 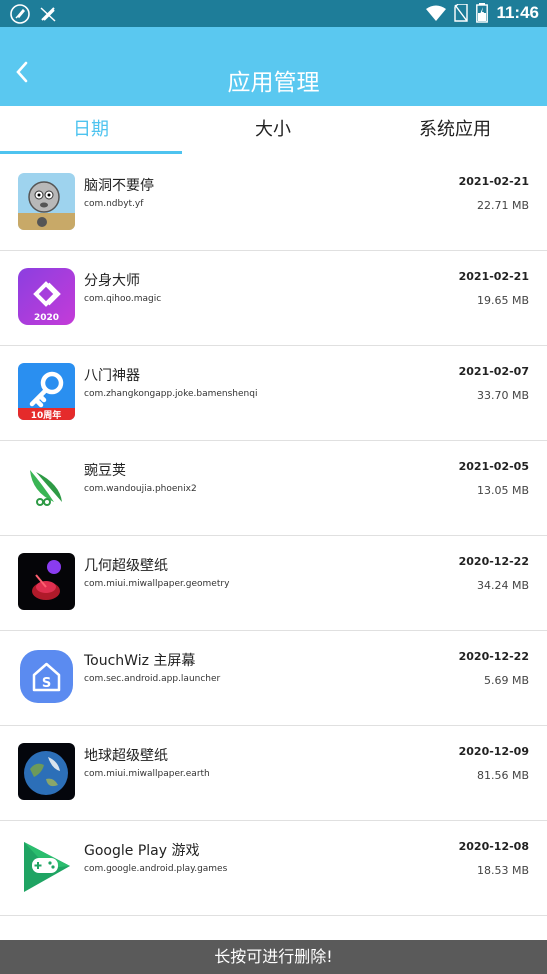 I want to click on app-name: 几何超级壁纸, so click(x=126, y=566).